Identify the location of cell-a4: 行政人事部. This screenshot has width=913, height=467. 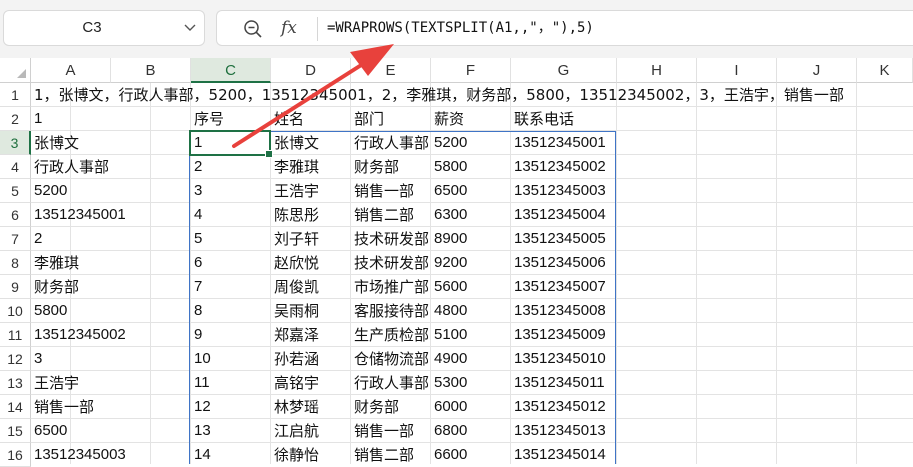
(111, 167).